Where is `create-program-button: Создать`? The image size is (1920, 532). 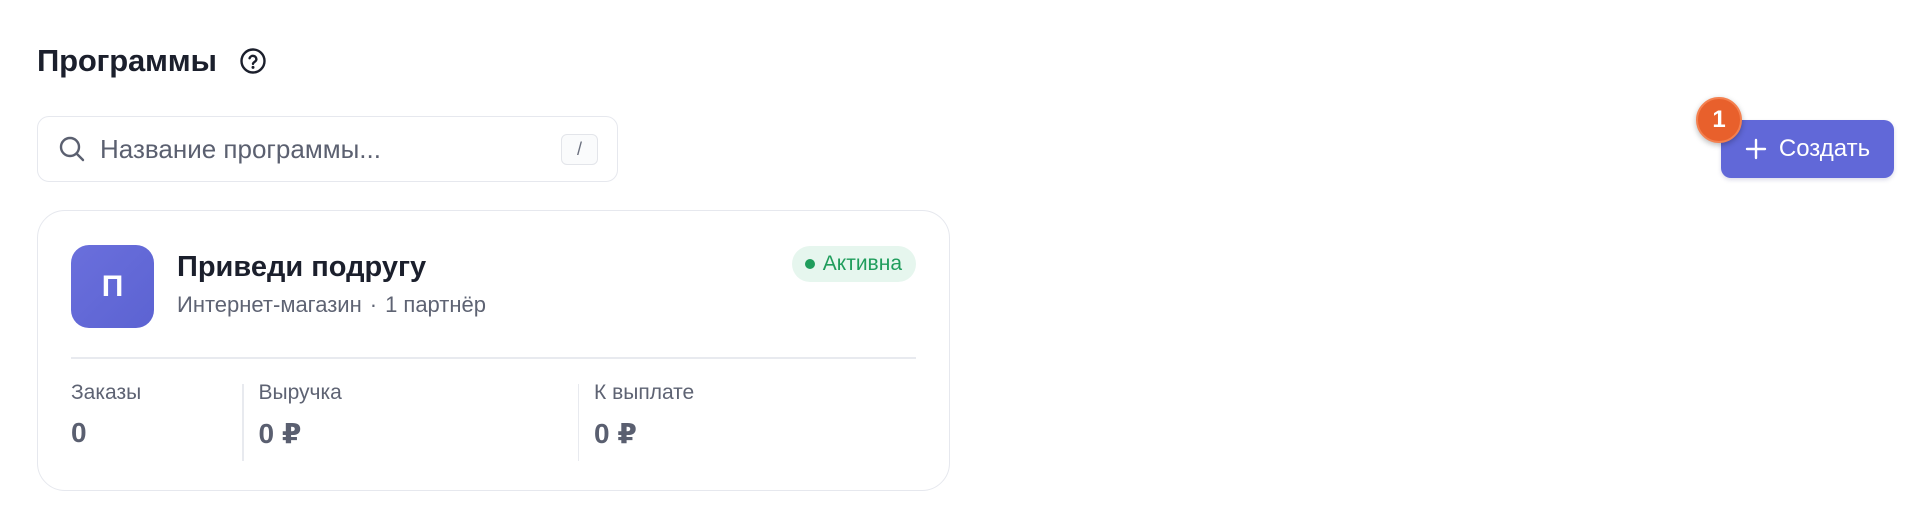 create-program-button: Создать is located at coordinates (1807, 149).